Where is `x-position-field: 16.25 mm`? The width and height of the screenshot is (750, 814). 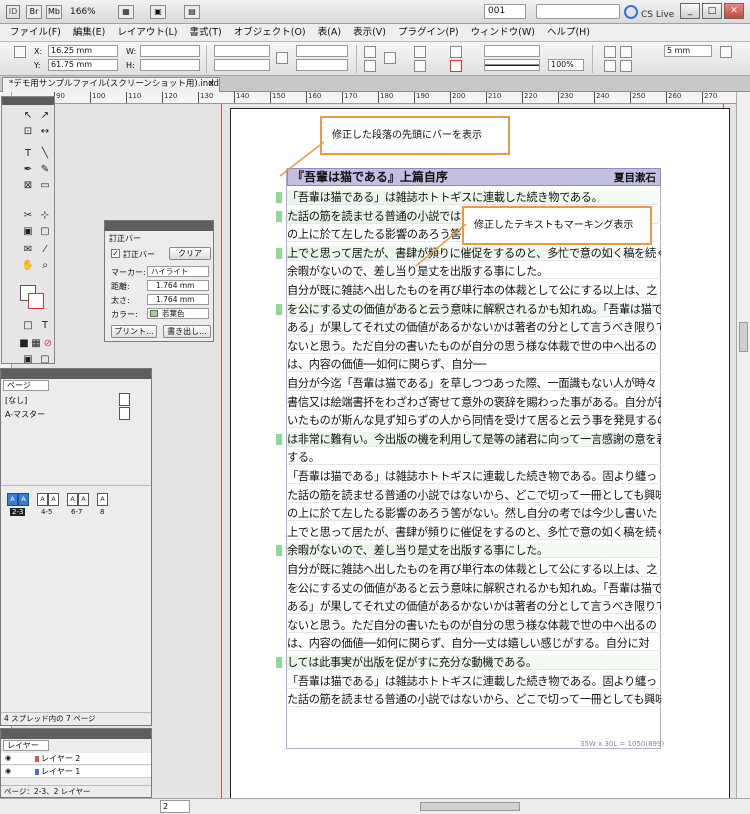 x-position-field: 16.25 mm is located at coordinates (83, 51).